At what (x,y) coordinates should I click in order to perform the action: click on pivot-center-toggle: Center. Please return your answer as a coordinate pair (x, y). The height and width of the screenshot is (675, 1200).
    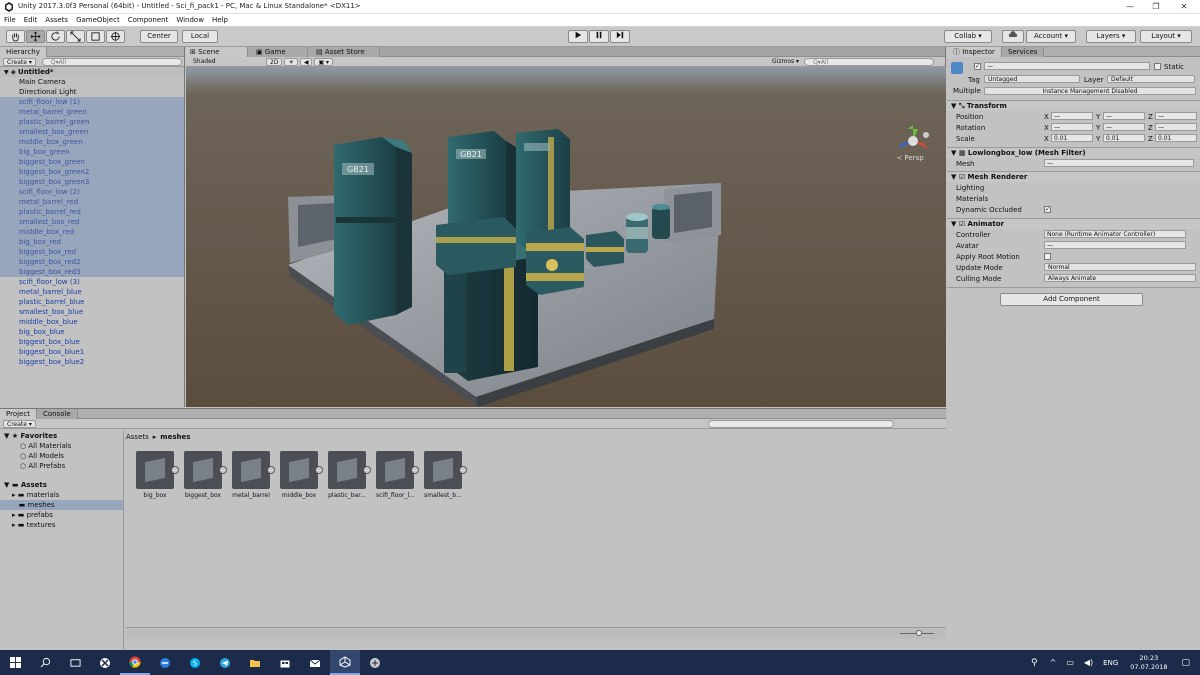
    Looking at the image, I should click on (159, 36).